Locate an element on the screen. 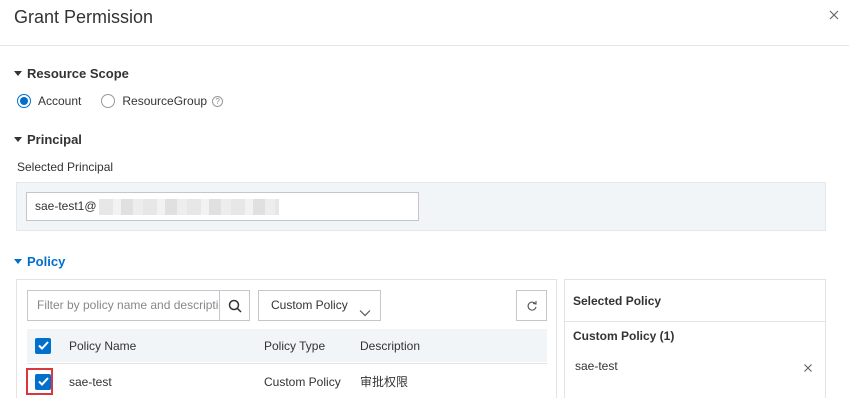  select-all-checkbox is located at coordinates (43, 345).